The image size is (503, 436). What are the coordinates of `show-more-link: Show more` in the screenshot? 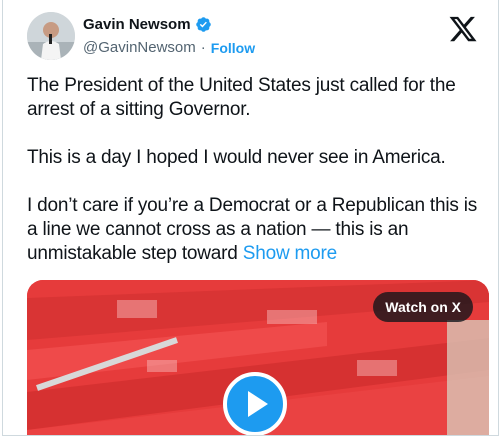 It's located at (290, 253).